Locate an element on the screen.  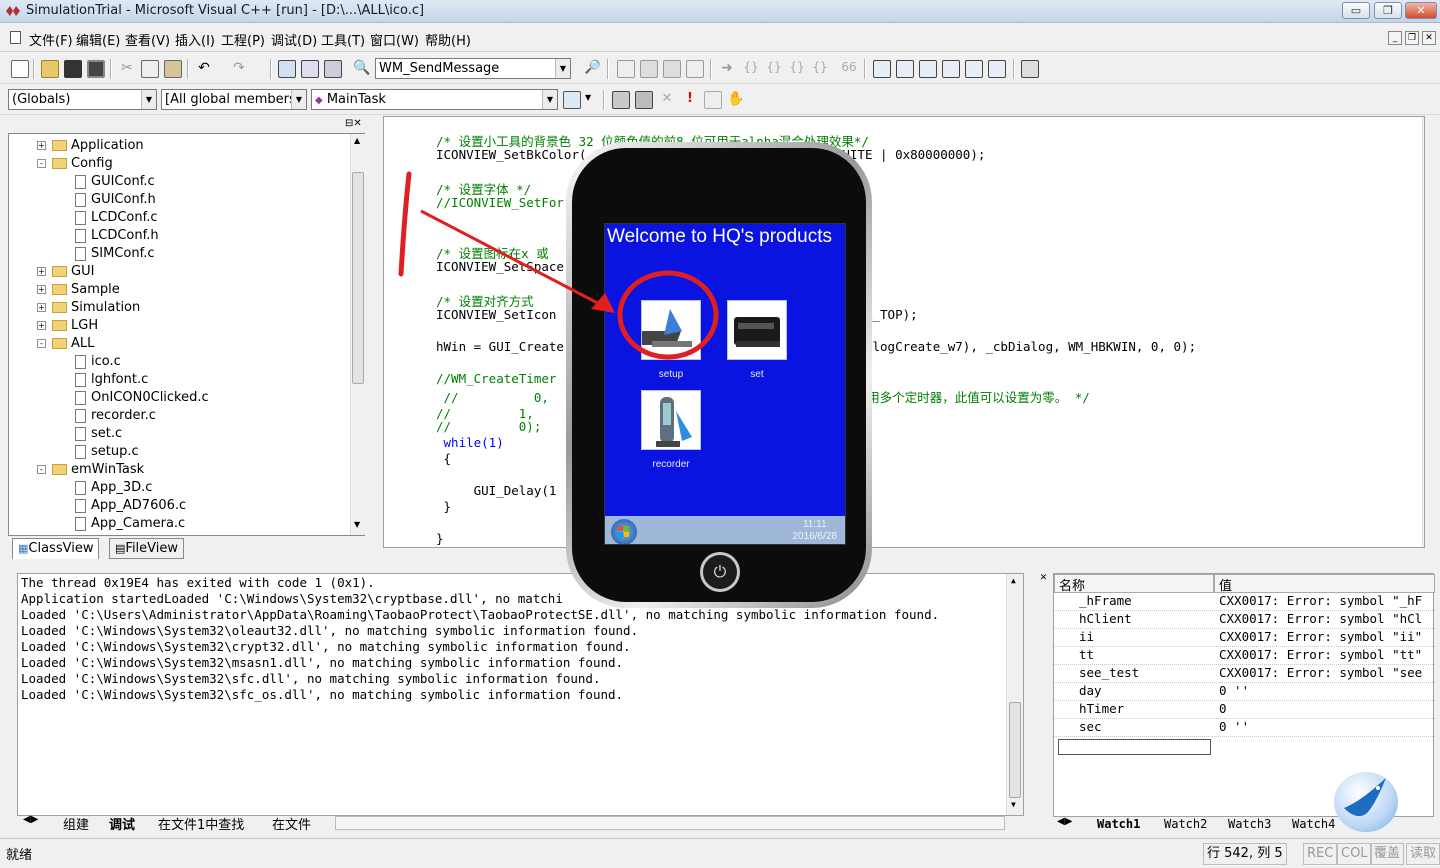
tab-fileview: ▤FileView is located at coordinates (147, 548).